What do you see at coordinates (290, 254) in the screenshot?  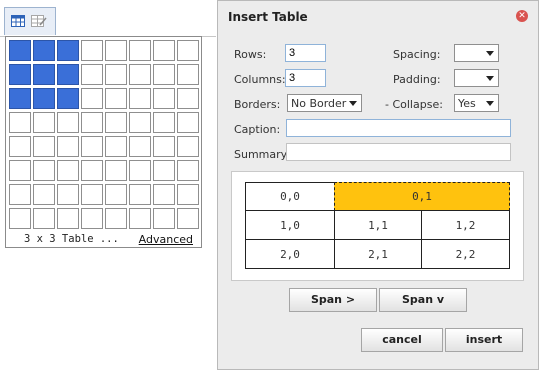 I see `preview-cell: 2,0` at bounding box center [290, 254].